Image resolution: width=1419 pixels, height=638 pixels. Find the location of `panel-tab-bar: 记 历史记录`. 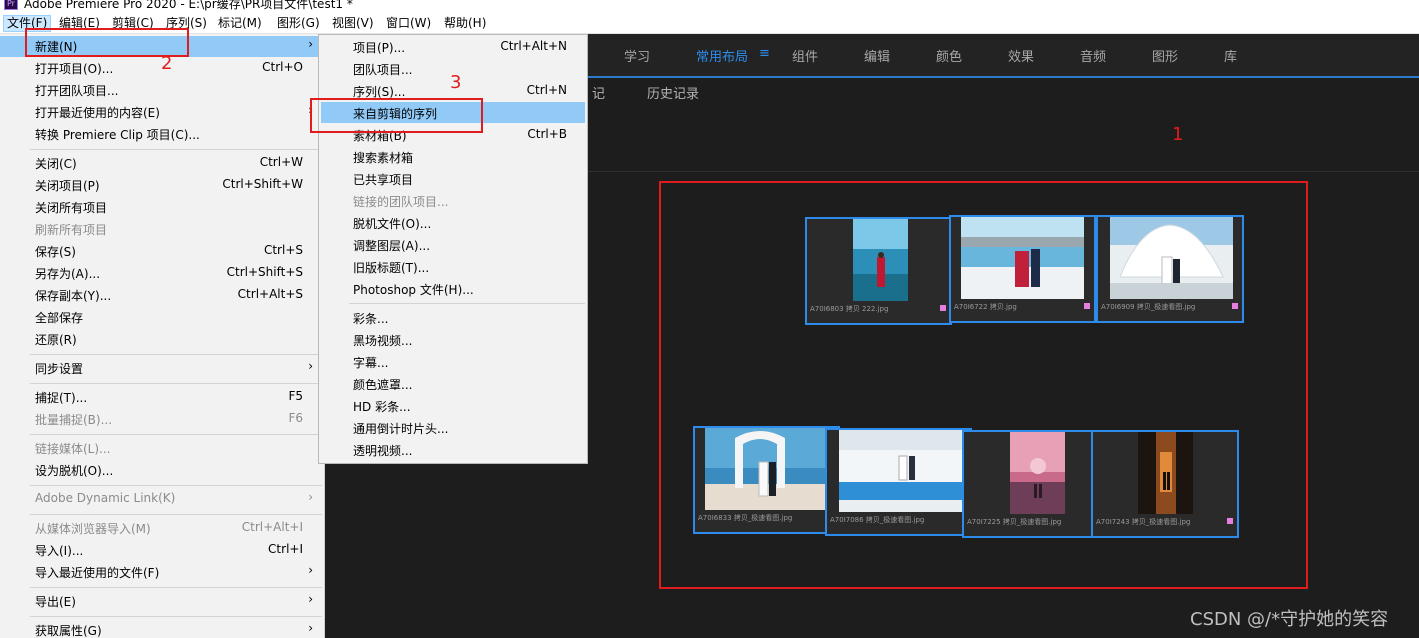

panel-tab-bar: 记 历史记录 is located at coordinates (1003, 91).